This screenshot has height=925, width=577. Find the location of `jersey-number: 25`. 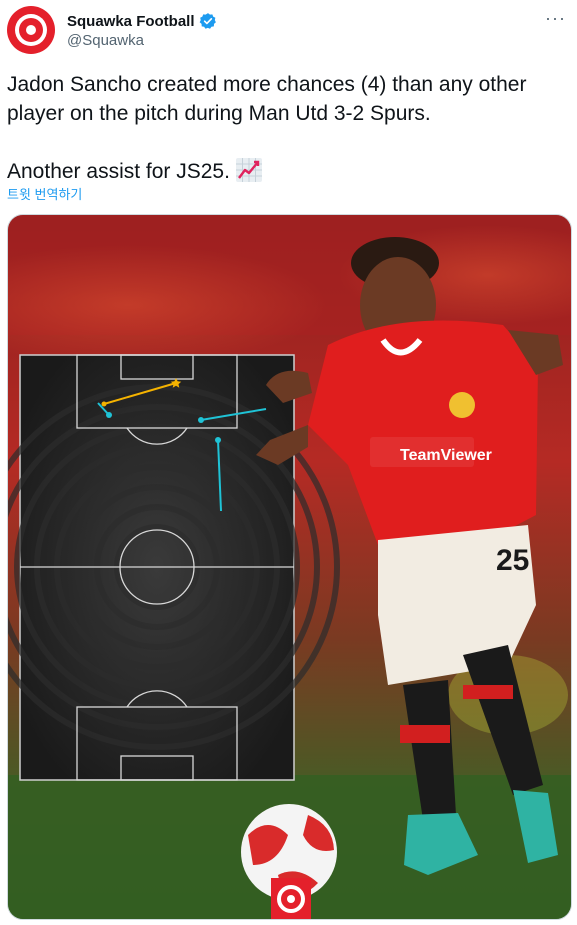

jersey-number: 25 is located at coordinates (512, 560).